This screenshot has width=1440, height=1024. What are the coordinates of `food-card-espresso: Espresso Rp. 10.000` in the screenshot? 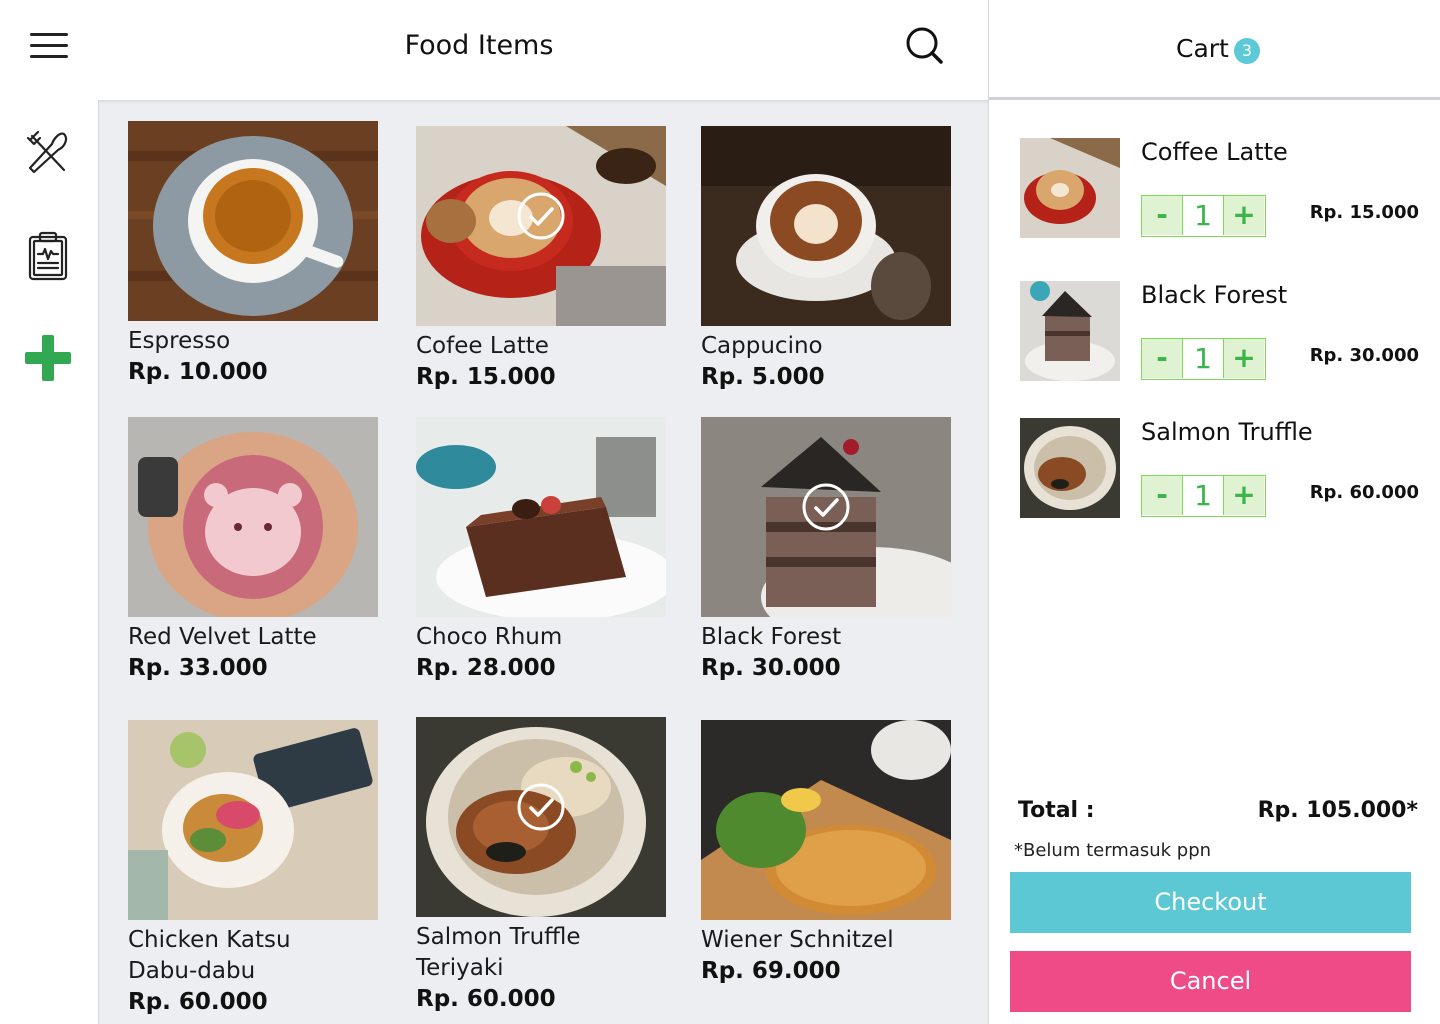 It's located at (253, 254).